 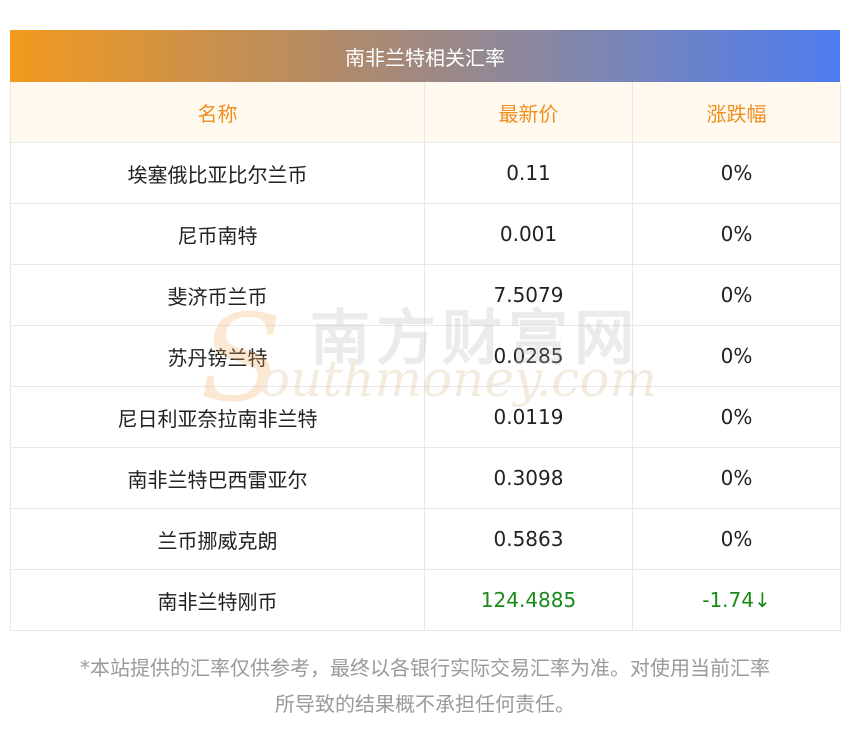 I want to click on latest-price: 0.001, so click(x=528, y=234).